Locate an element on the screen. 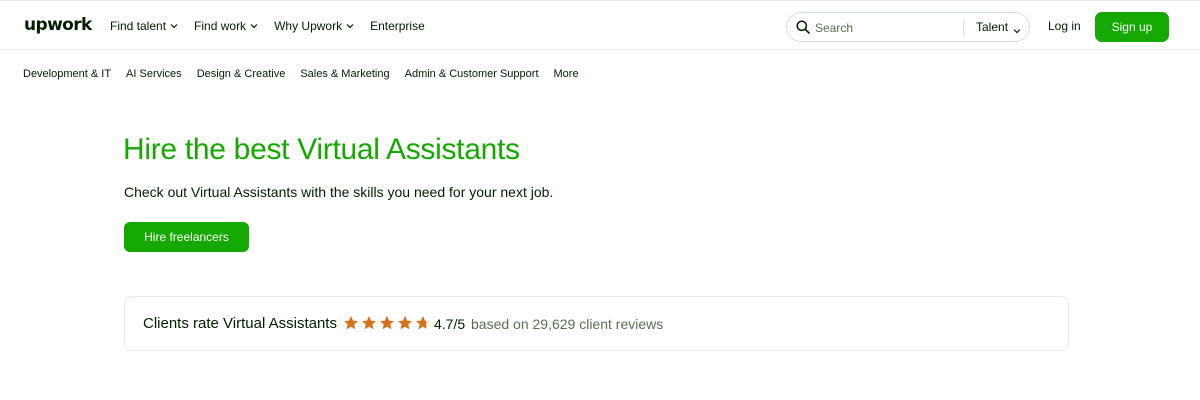  nav-item-label: Enterprise is located at coordinates (397, 26).